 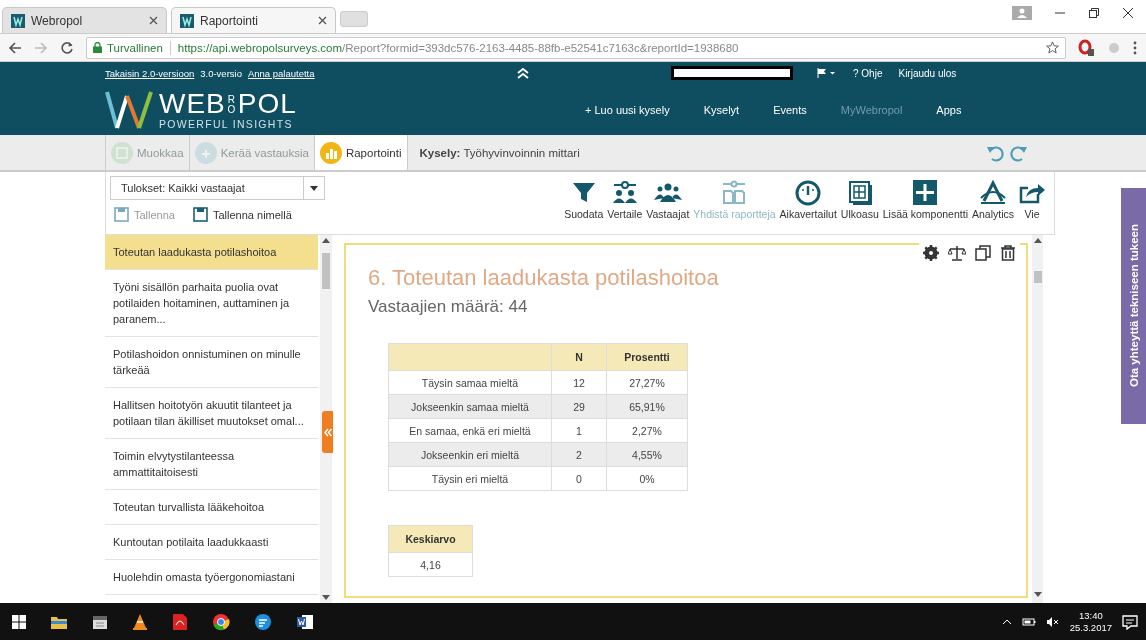 I want to click on add-component-button: Lisää komponentti, so click(x=925, y=203).